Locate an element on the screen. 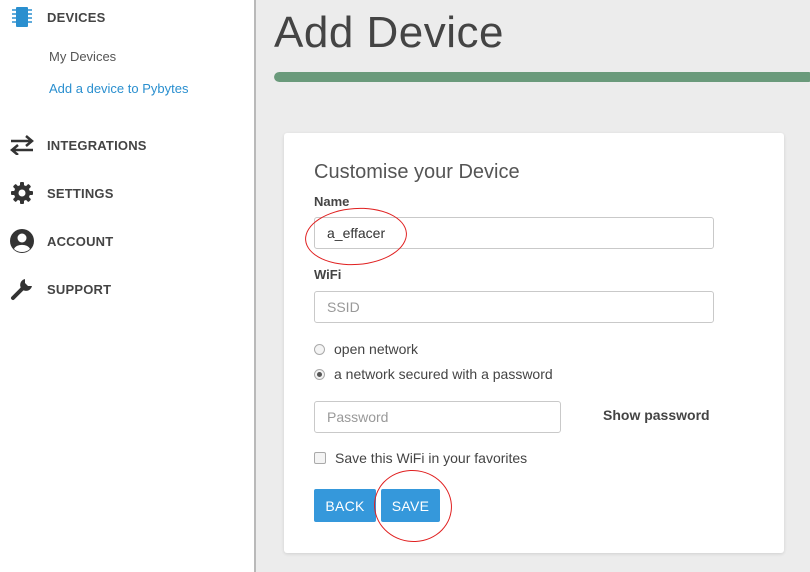  ssid-input is located at coordinates (514, 307).